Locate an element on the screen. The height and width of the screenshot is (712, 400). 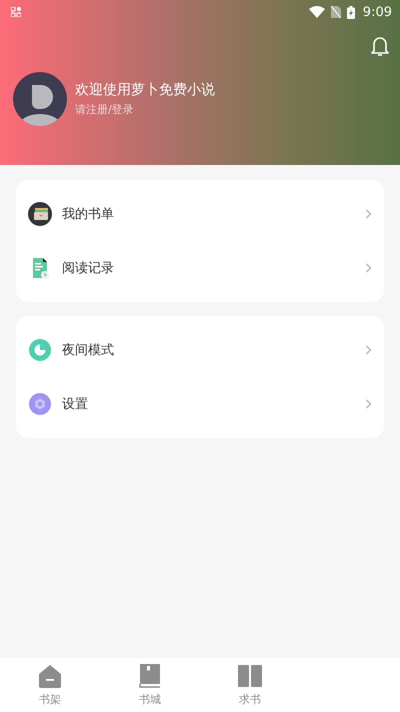
pie-chart-icon is located at coordinates (40, 350).